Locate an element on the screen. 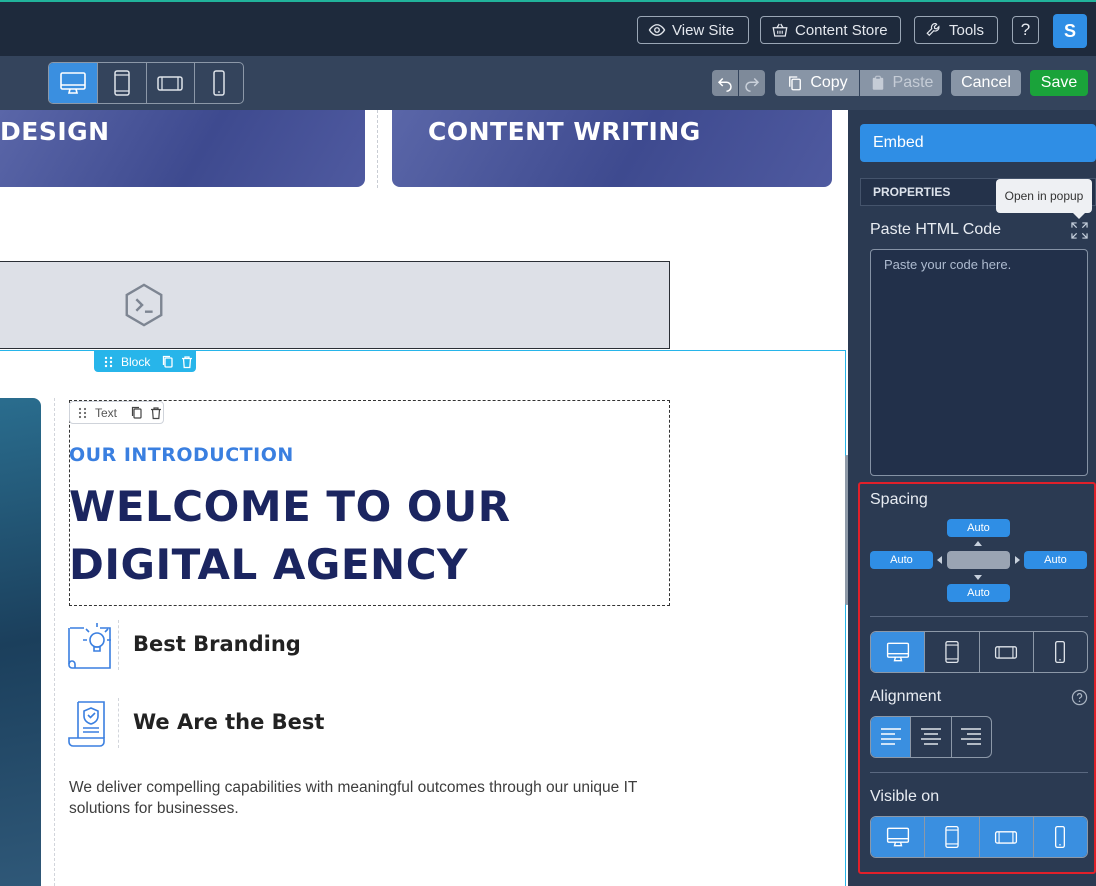 The width and height of the screenshot is (1096, 886). content-writing-card: CONTENT WRITING is located at coordinates (612, 148).